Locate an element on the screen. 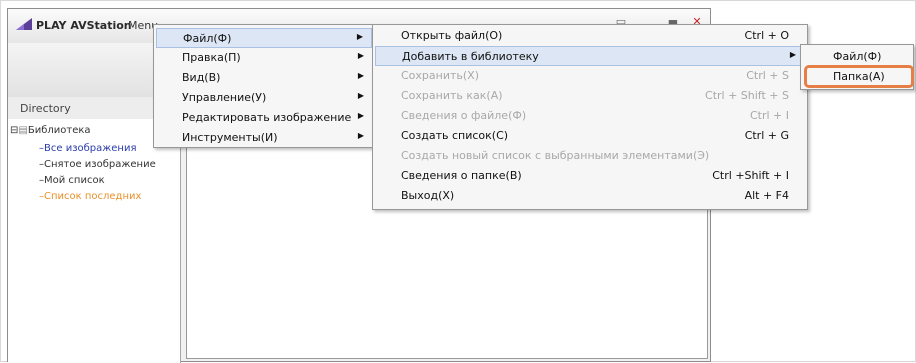  tree-item-captured-image: –Снятое изображение is located at coordinates (97, 164).